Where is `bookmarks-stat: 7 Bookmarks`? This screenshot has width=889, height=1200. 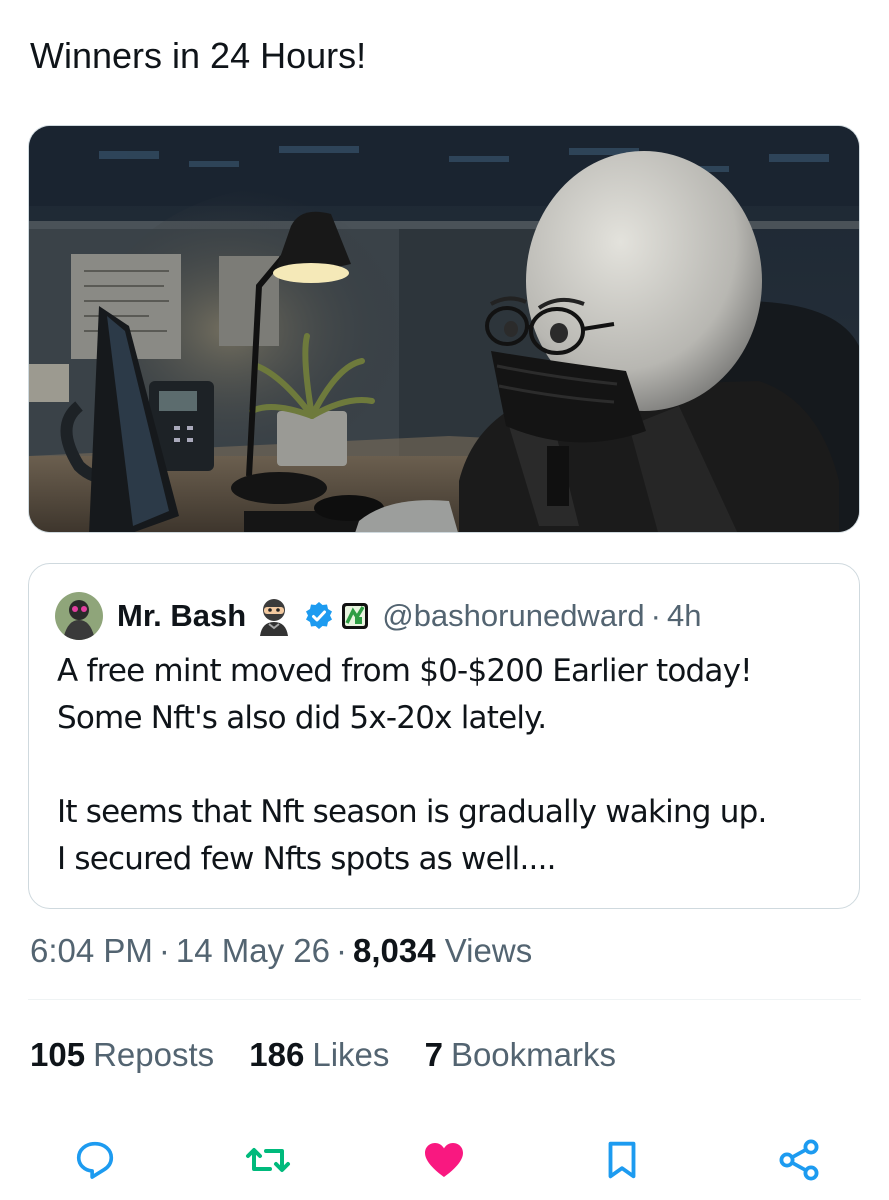 bookmarks-stat: 7 Bookmarks is located at coordinates (520, 1054).